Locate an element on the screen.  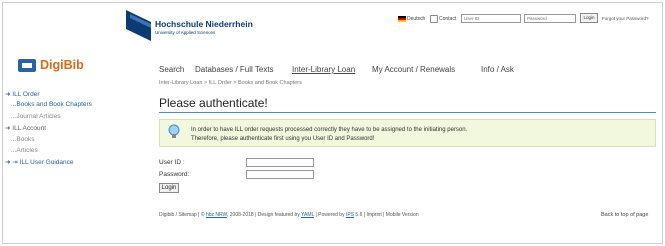
sidebar-item-label: ILL User Guidance is located at coordinates (46, 162).